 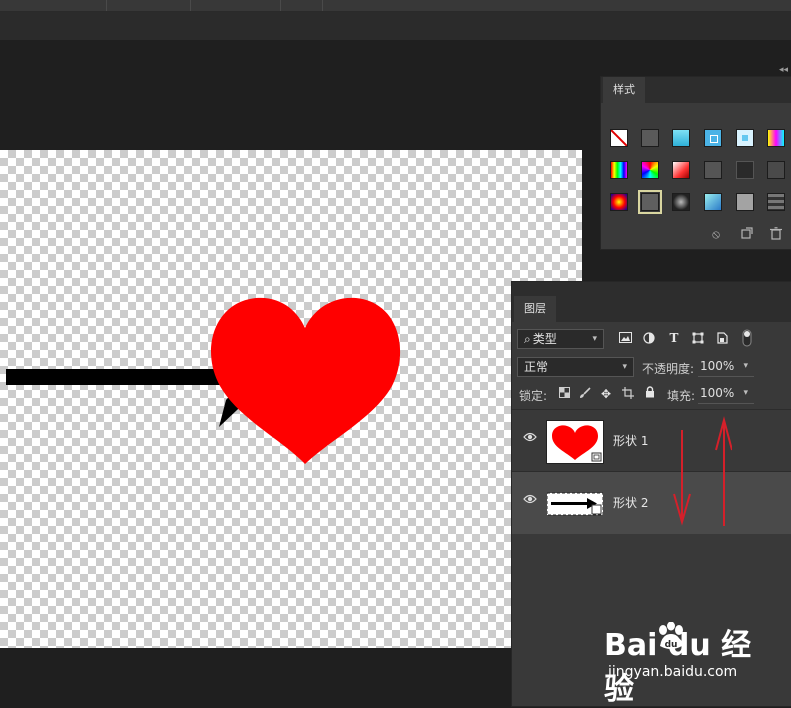 I want to click on lock-transparent-pixels-icon, so click(x=564, y=394).